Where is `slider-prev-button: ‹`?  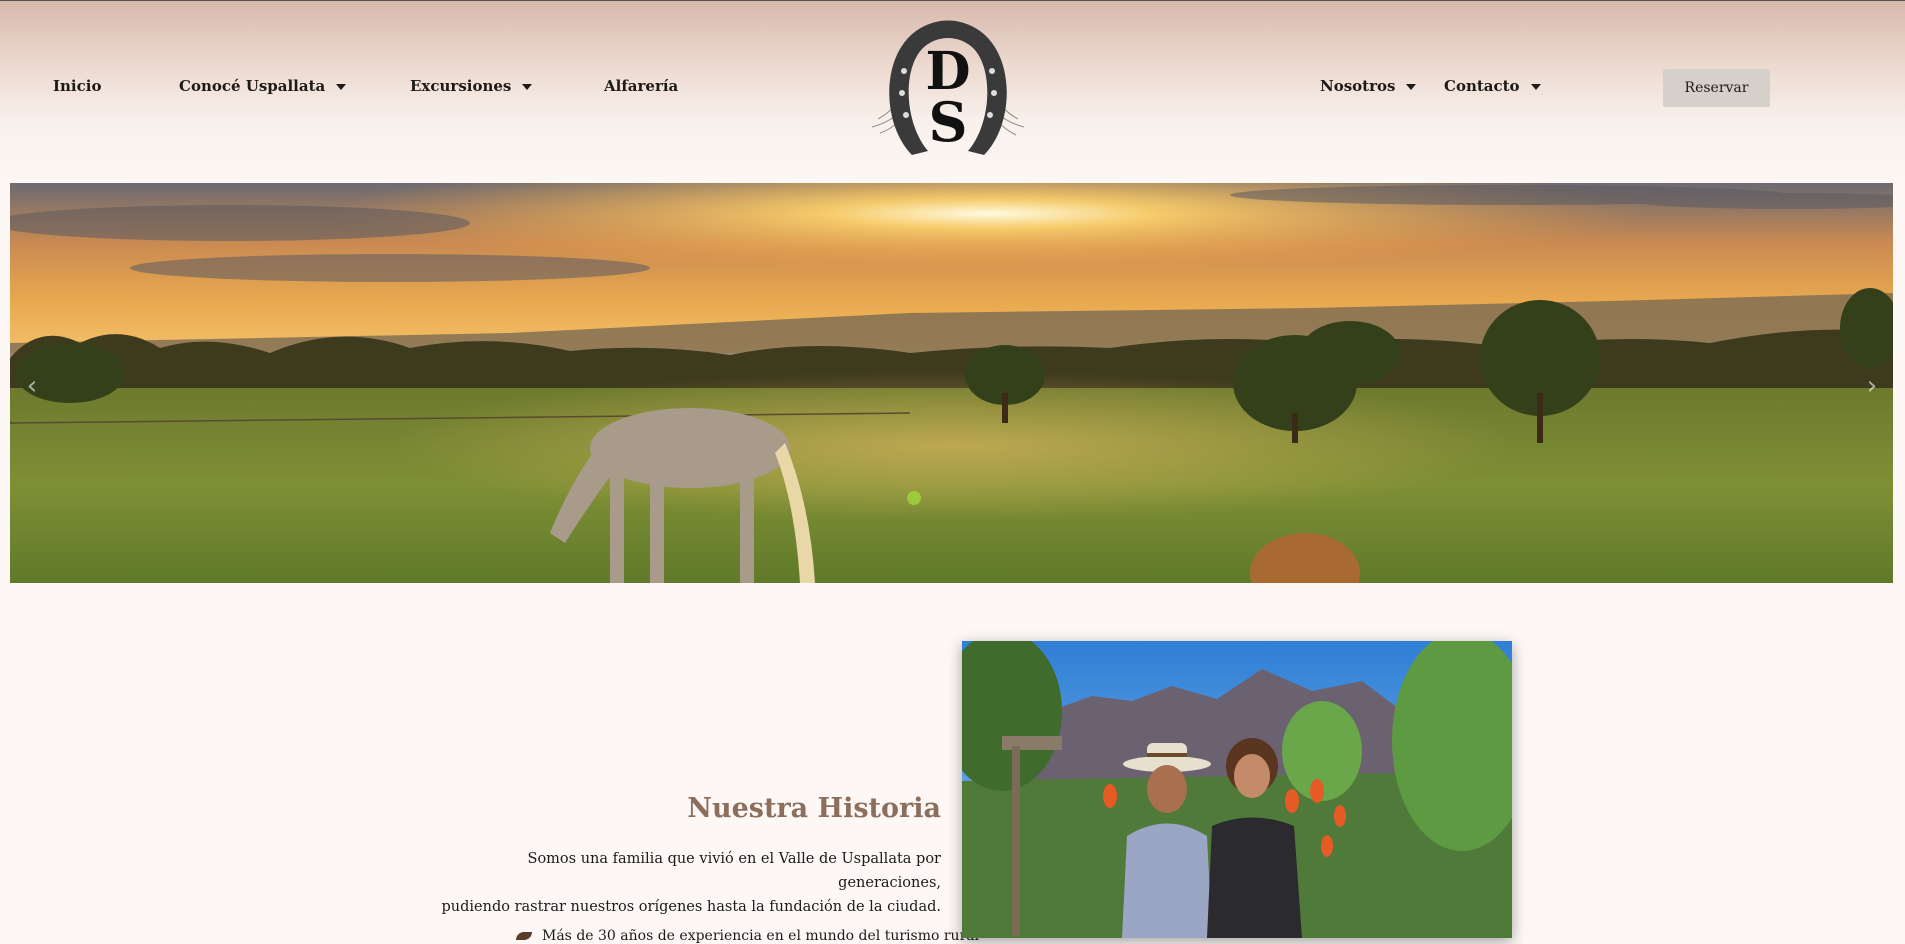 slider-prev-button: ‹ is located at coordinates (32, 386).